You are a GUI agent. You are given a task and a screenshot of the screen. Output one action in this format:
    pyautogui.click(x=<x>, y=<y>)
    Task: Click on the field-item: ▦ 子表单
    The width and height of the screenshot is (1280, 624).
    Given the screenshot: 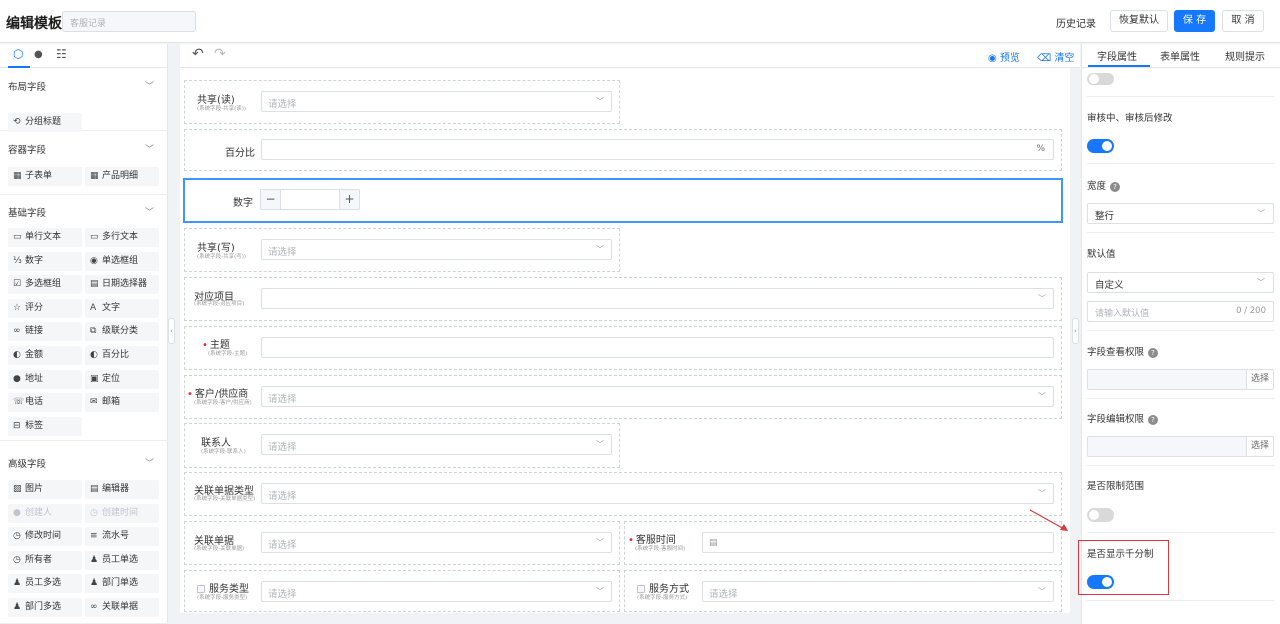 What is the action you would take?
    pyautogui.click(x=45, y=176)
    